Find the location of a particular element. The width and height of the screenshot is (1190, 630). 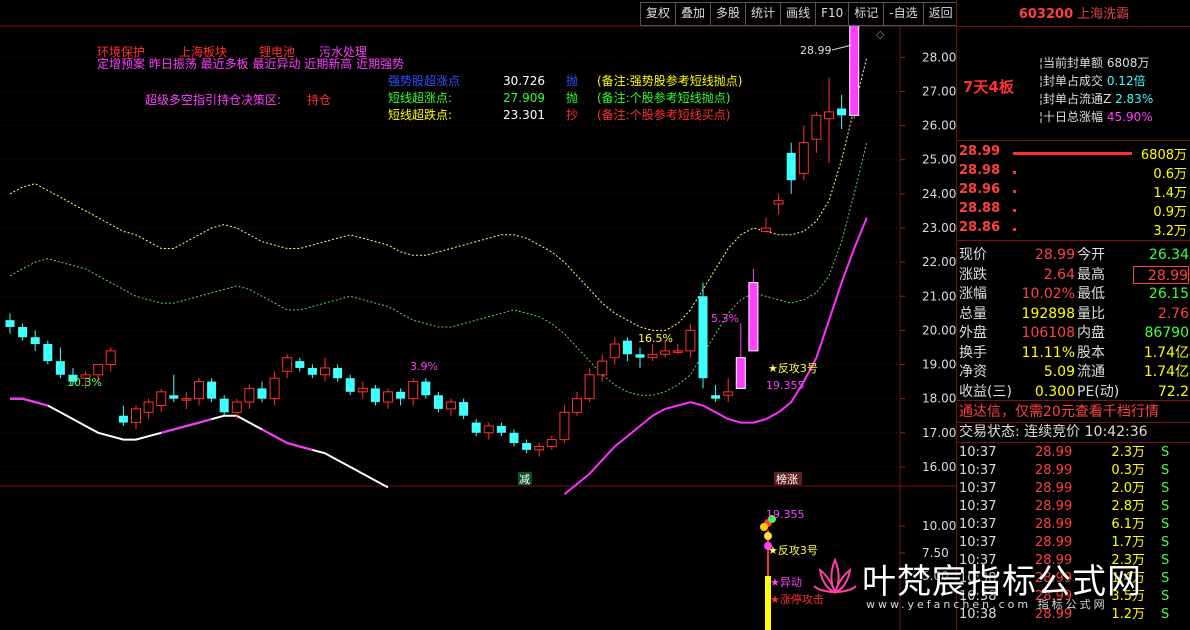

stock-title: 603200 上海洗霸 is located at coordinates (1073, 15).